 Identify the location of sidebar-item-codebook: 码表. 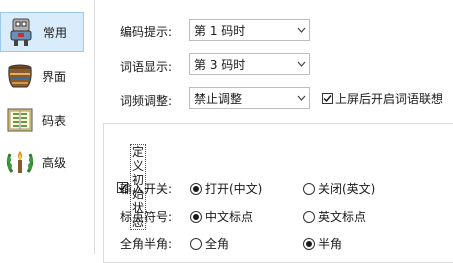
(42, 120).